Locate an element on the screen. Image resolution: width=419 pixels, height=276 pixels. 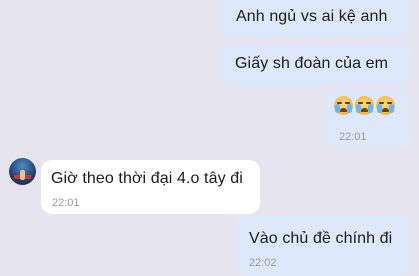
message-text: Giấy sh đoàn của em is located at coordinates (312, 63).